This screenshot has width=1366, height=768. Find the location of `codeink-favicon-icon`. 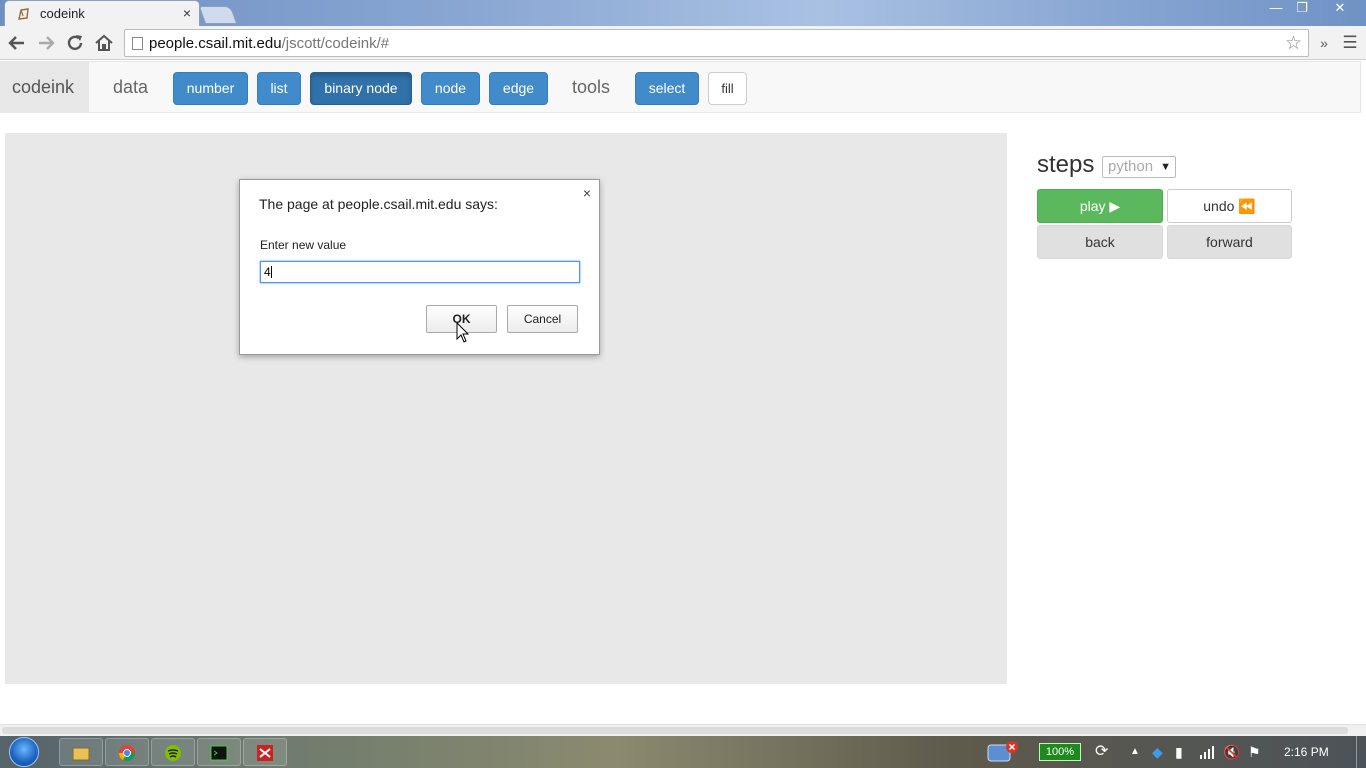

codeink-favicon-icon is located at coordinates (23, 14).